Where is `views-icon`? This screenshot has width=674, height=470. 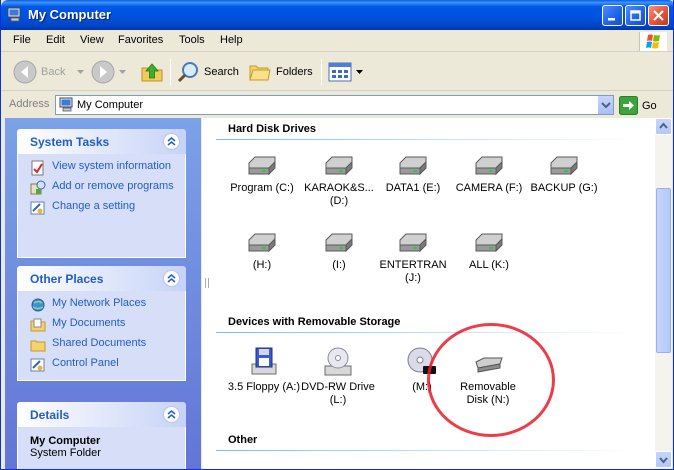 views-icon is located at coordinates (340, 72).